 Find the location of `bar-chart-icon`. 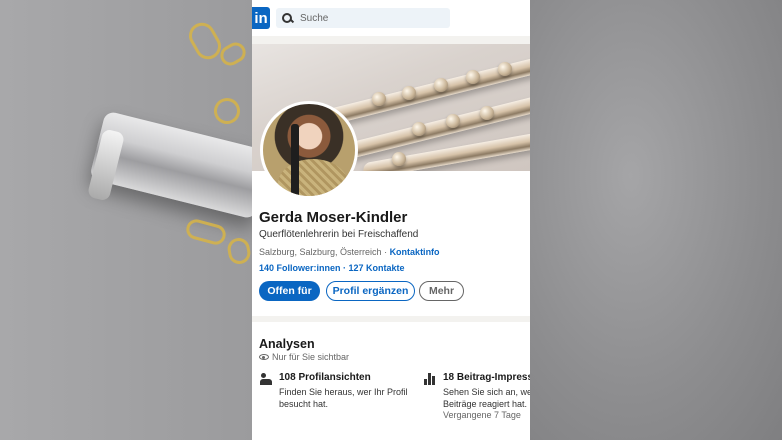

bar-chart-icon is located at coordinates (431, 379).